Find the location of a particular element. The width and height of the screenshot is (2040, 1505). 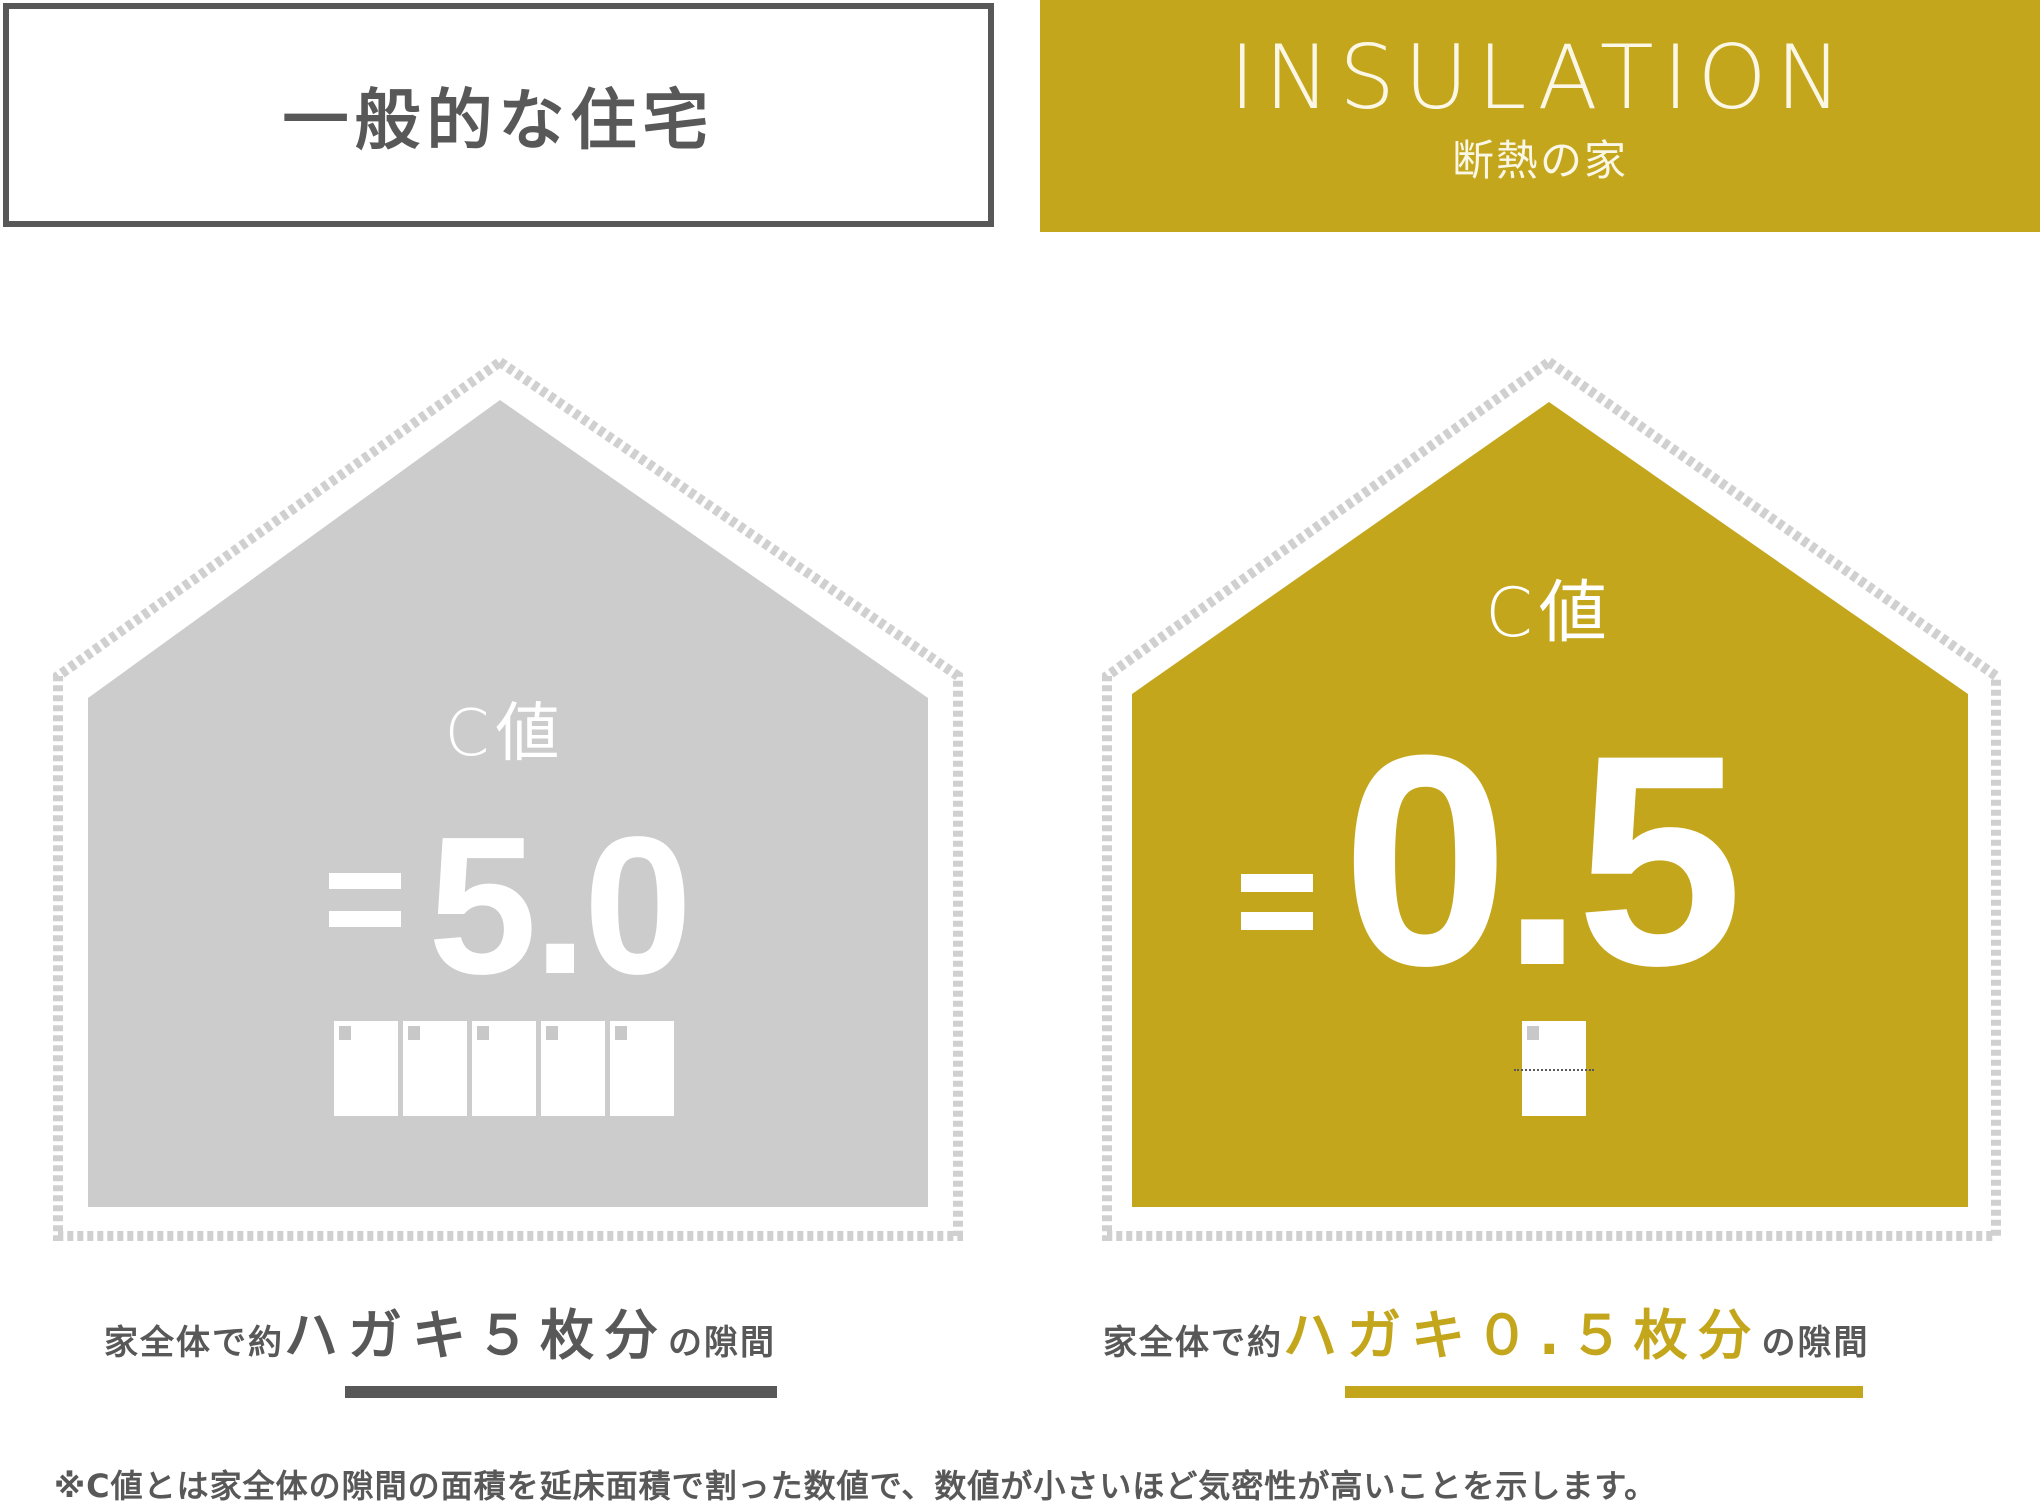

general-house-c-label: C値 is located at coordinates (505, 734).